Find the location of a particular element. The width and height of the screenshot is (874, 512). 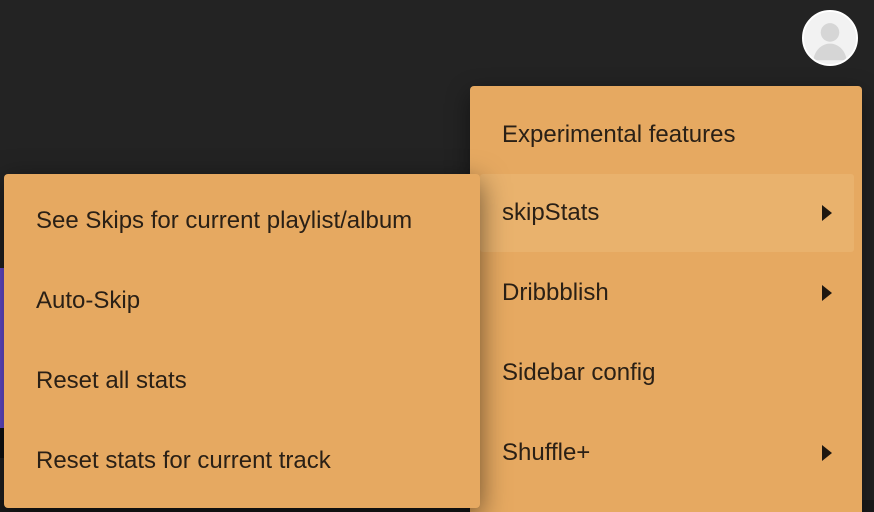

menu-item-label: Sidebar config is located at coordinates (579, 372).